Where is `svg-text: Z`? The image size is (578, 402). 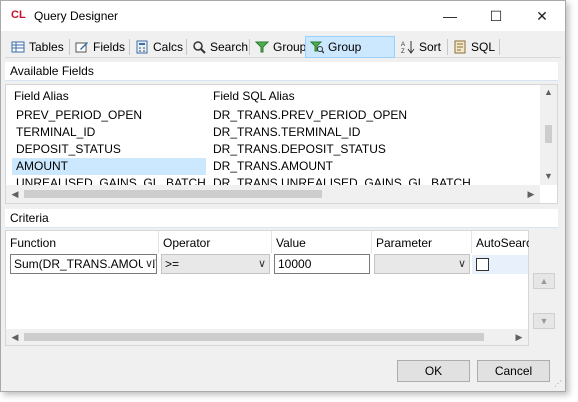
svg-text: Z is located at coordinates (403, 51).